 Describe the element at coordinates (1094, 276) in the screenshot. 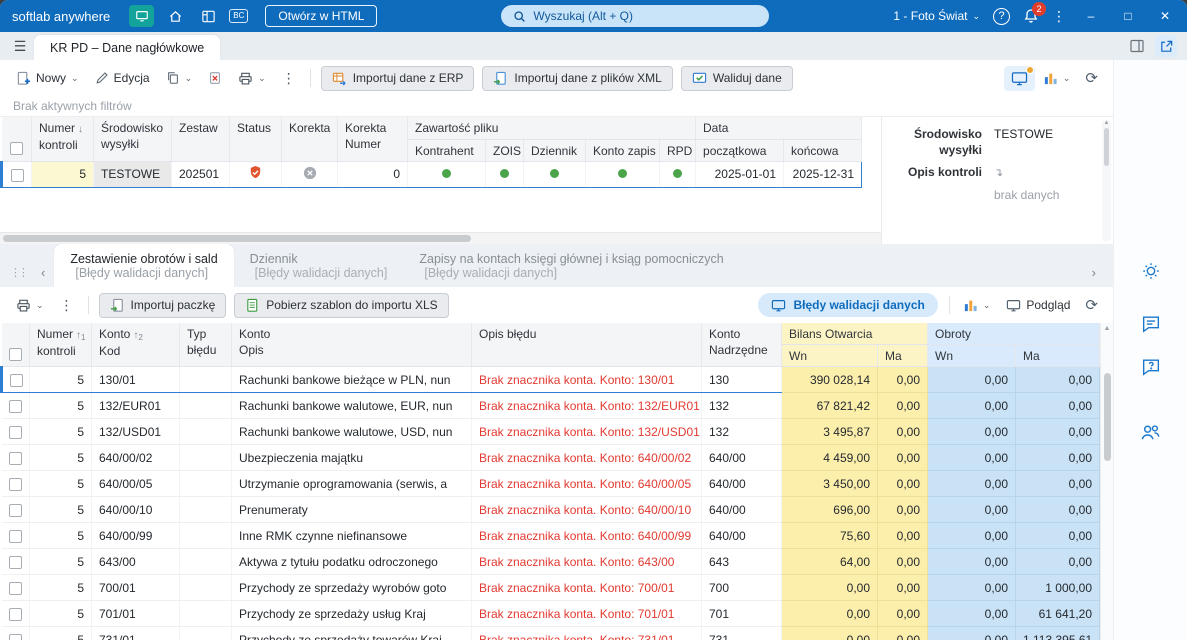

I see `tabs-scroll-right-icon: ›` at that location.